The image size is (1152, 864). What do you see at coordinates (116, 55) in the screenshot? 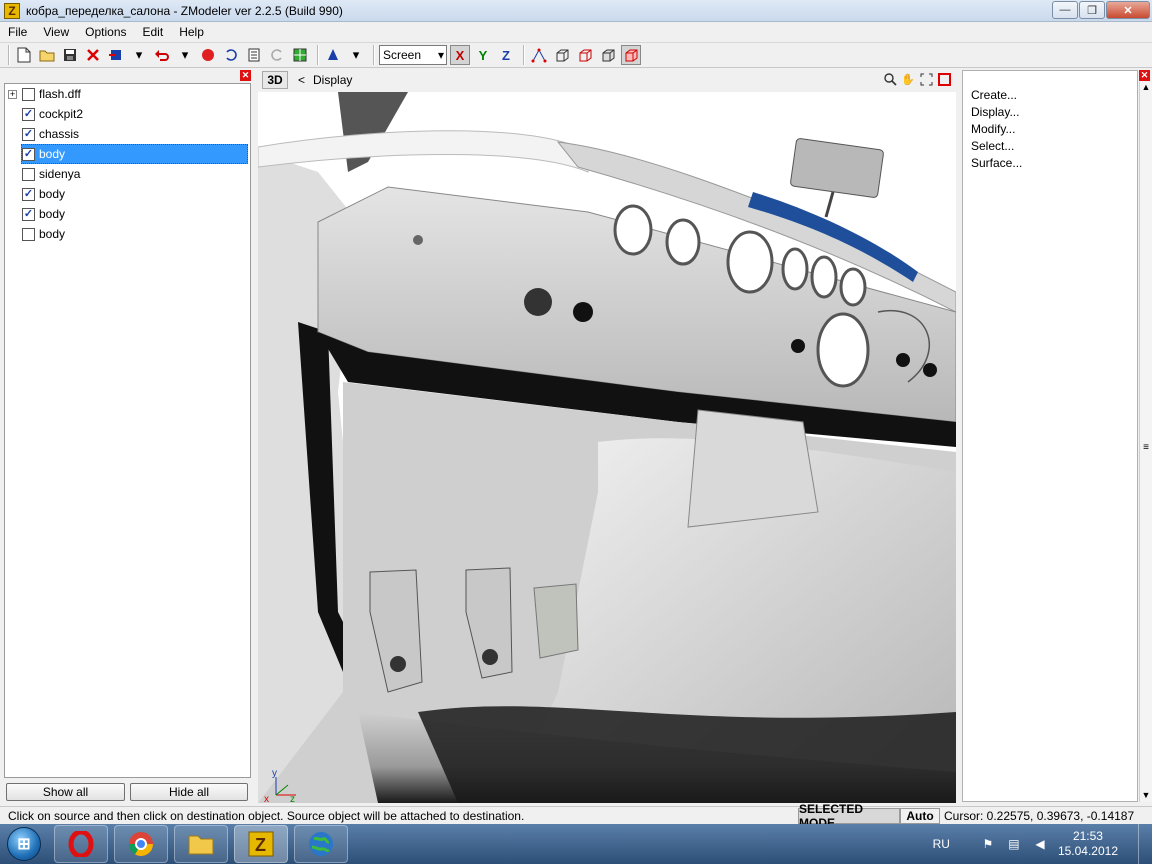
I see `import-icon` at bounding box center [116, 55].